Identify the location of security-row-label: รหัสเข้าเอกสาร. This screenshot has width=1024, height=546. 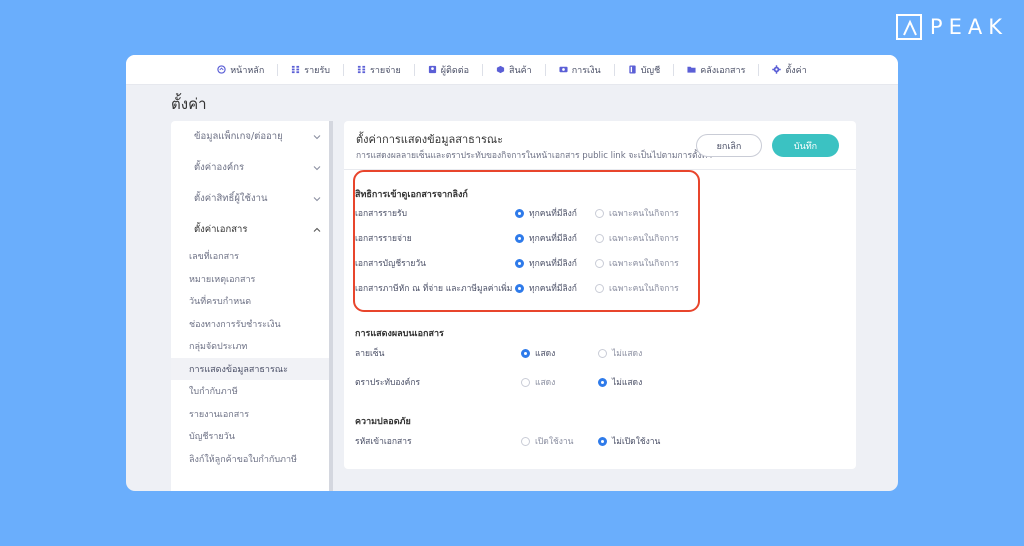
(383, 442).